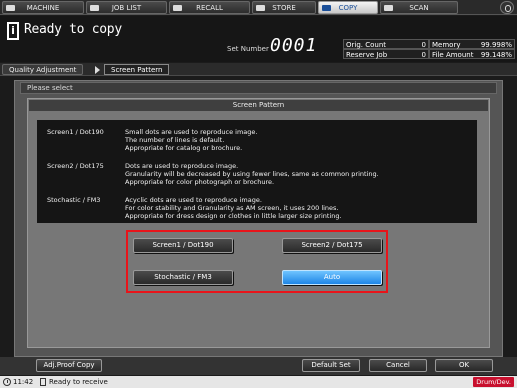  I want to click on description-line: The number of lines is default., so click(175, 140).